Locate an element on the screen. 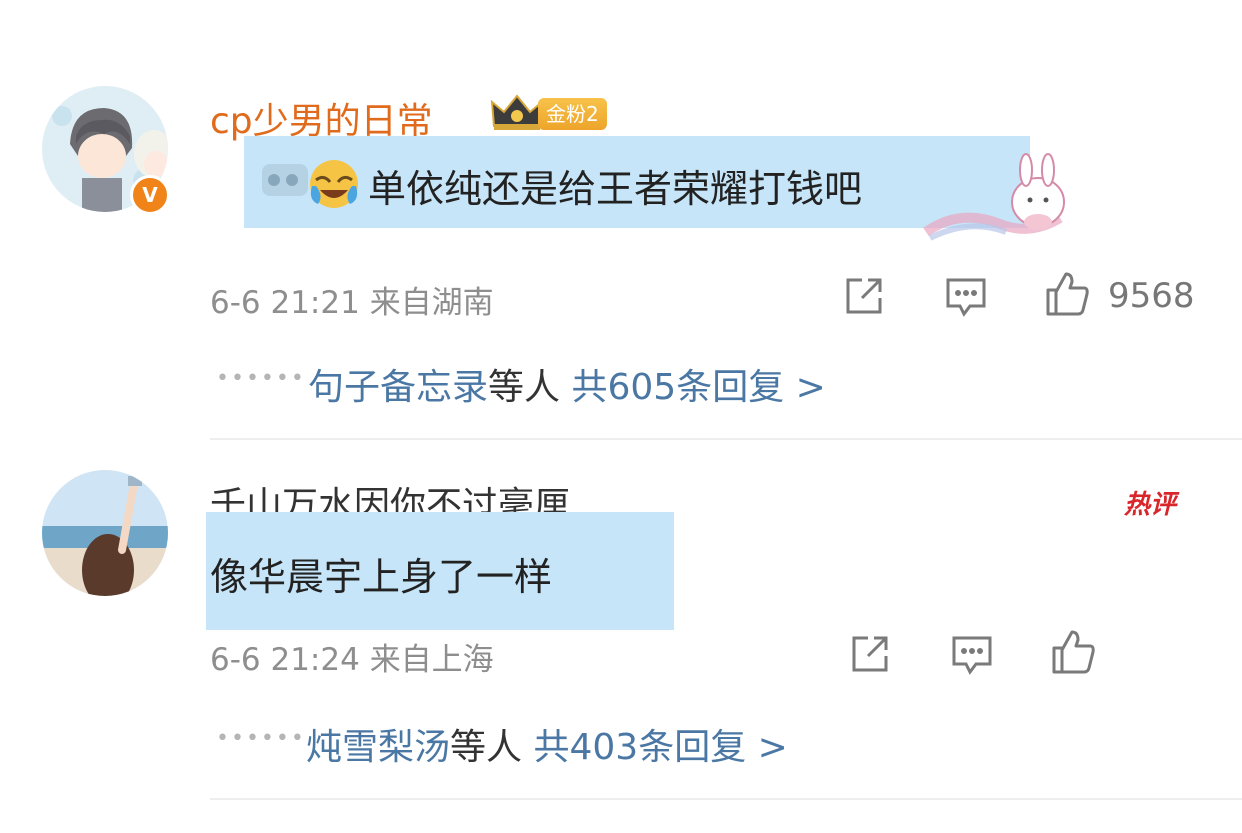 The image size is (1242, 833). comment-text: 像华晨宇上身了一样 is located at coordinates (381, 577).